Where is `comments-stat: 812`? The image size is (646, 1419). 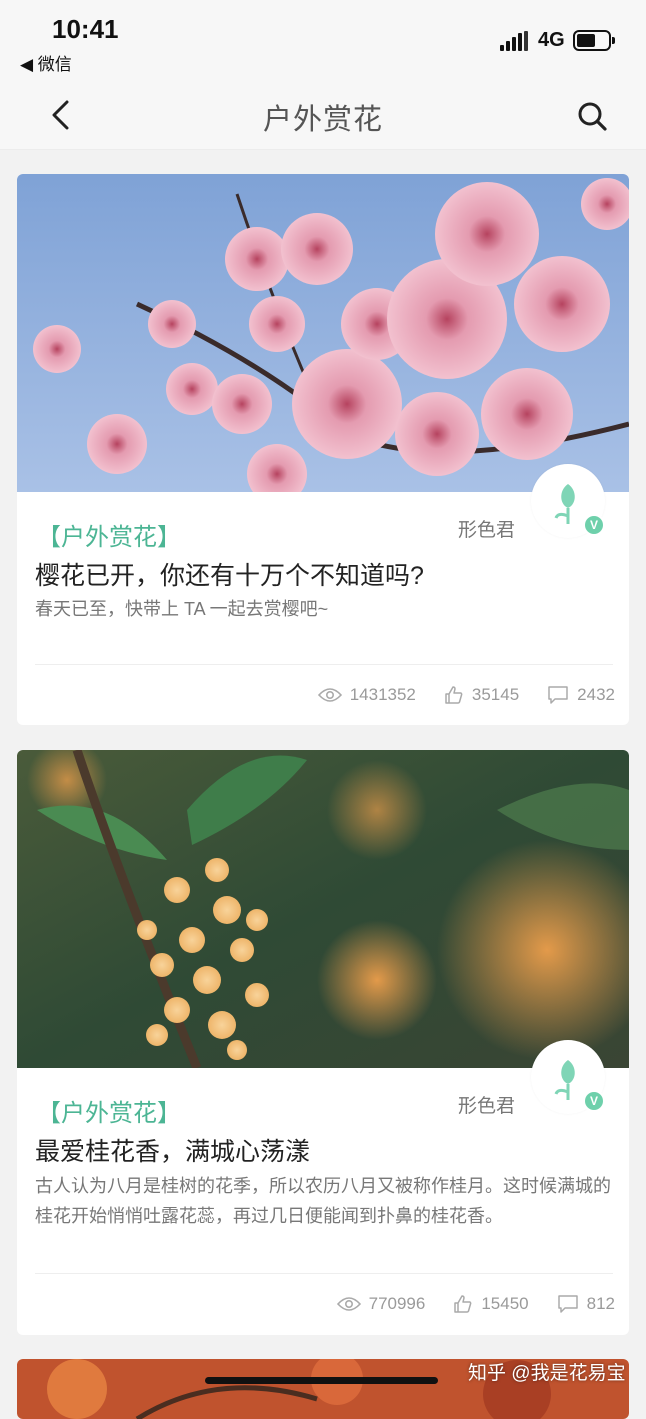
comments-stat: 812 is located at coordinates (586, 1304).